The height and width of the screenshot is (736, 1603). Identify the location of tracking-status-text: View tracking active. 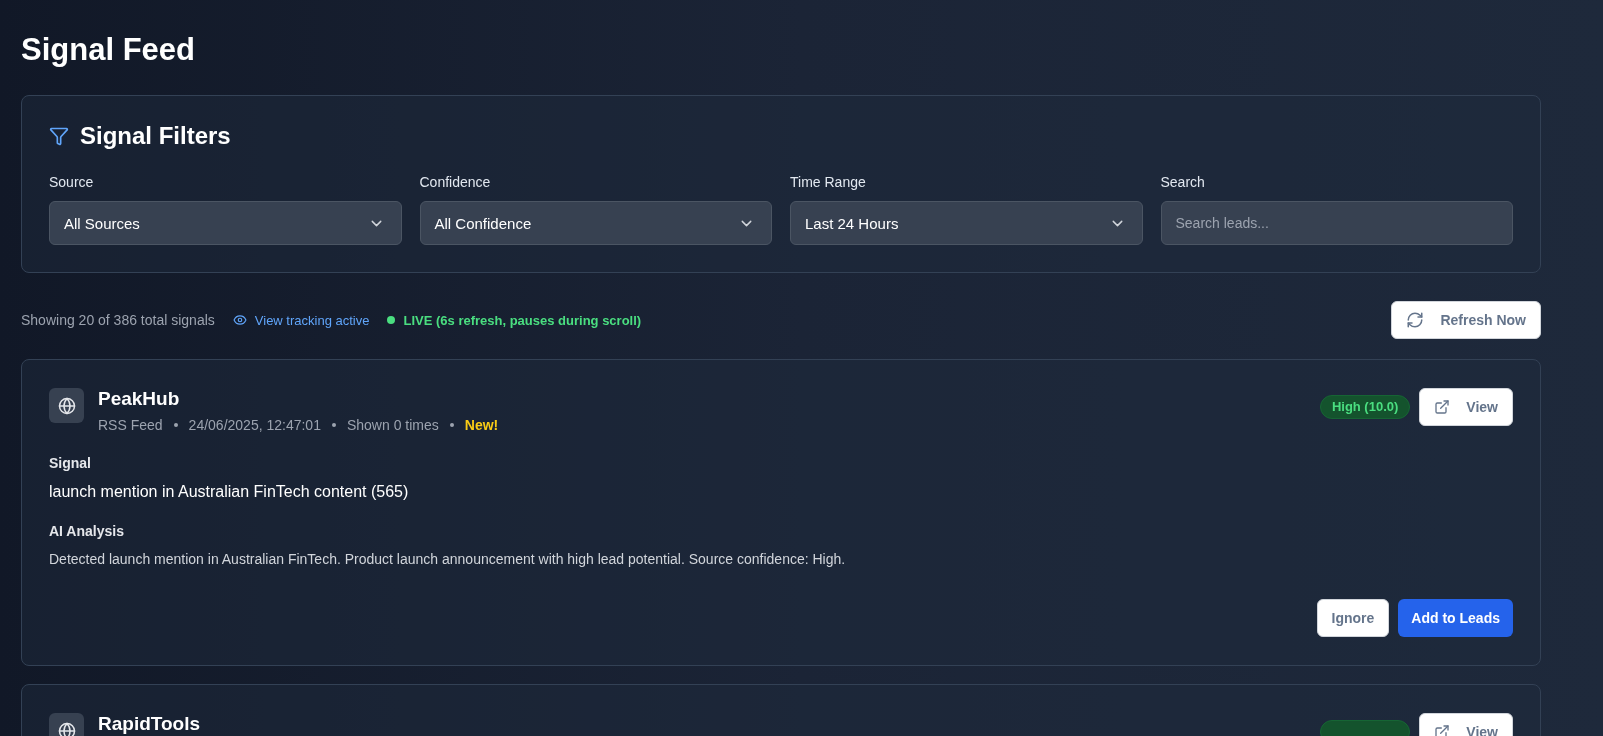
(312, 320).